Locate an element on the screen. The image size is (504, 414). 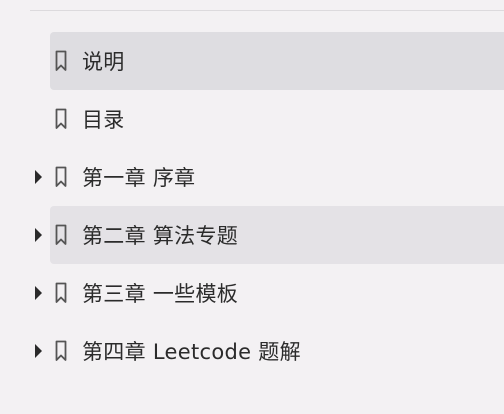
outline-item-label: 目录 is located at coordinates (103, 120).